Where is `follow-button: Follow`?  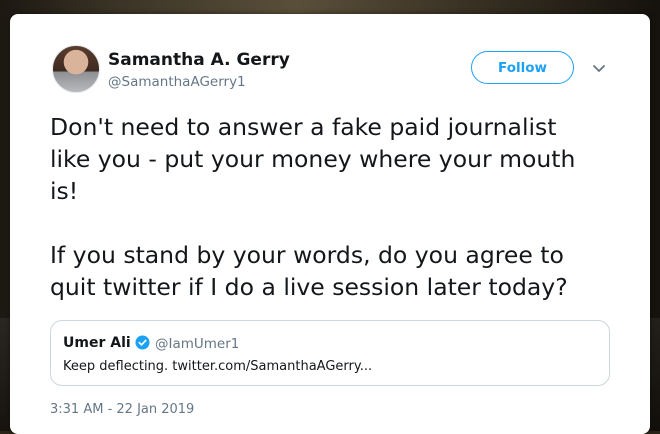 follow-button: Follow is located at coordinates (522, 67).